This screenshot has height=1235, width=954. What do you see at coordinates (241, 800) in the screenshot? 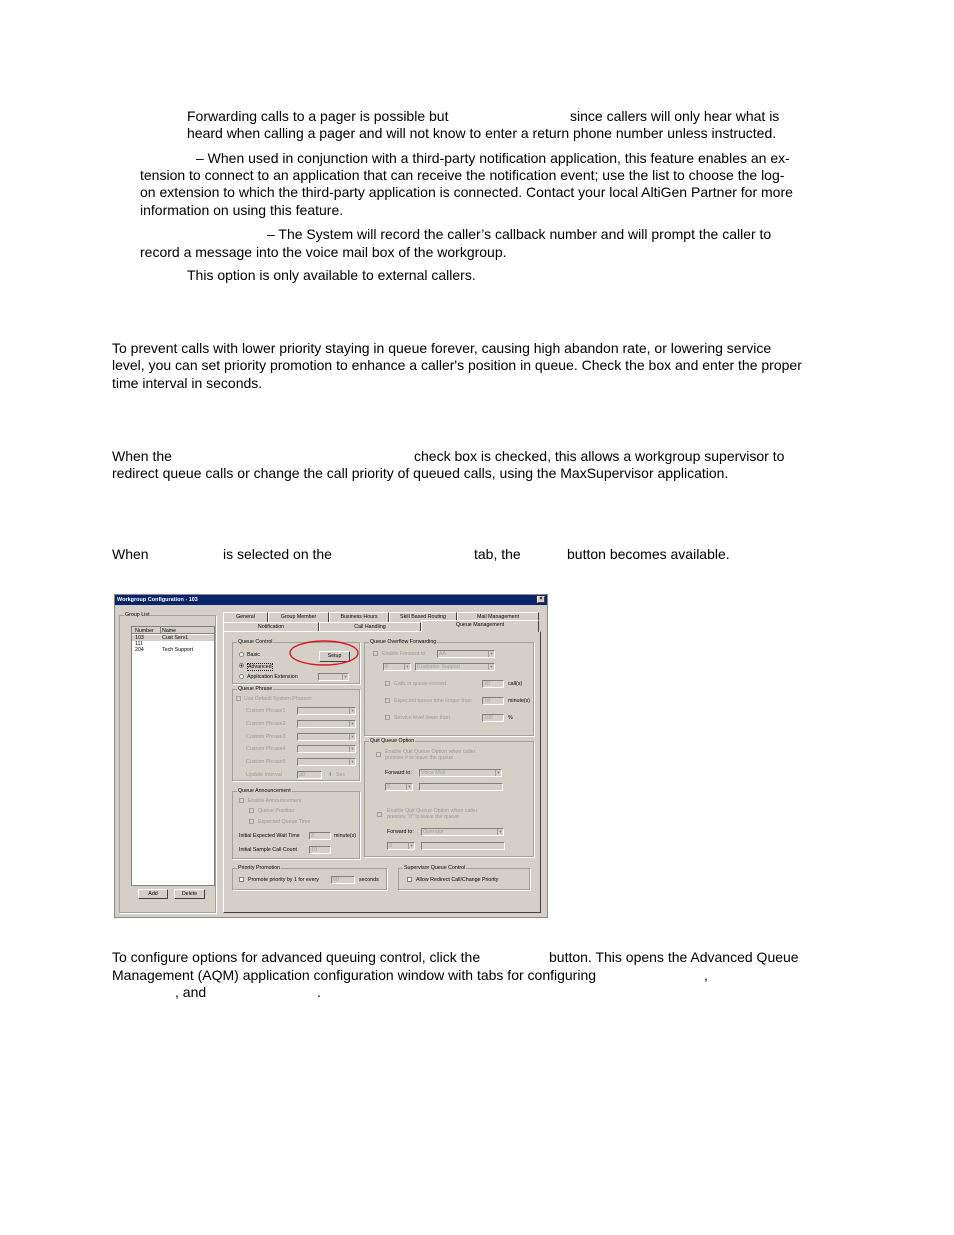
I see `enable-announcement-checkbox` at bounding box center [241, 800].